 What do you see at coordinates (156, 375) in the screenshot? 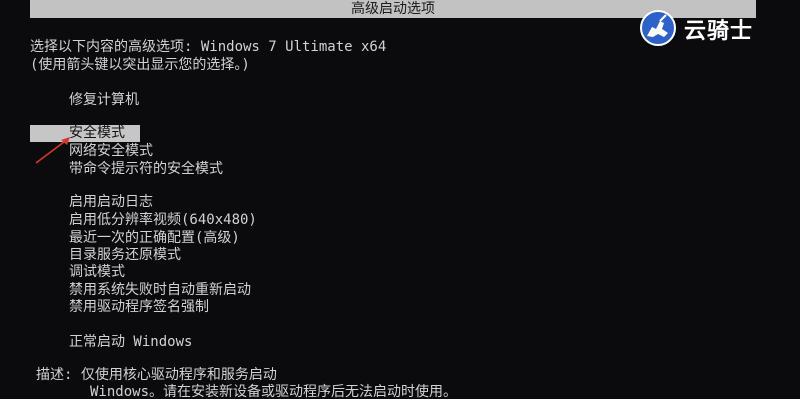
I see `description-line-1: 描述: 仅使用核心驱动程序和服务启动` at bounding box center [156, 375].